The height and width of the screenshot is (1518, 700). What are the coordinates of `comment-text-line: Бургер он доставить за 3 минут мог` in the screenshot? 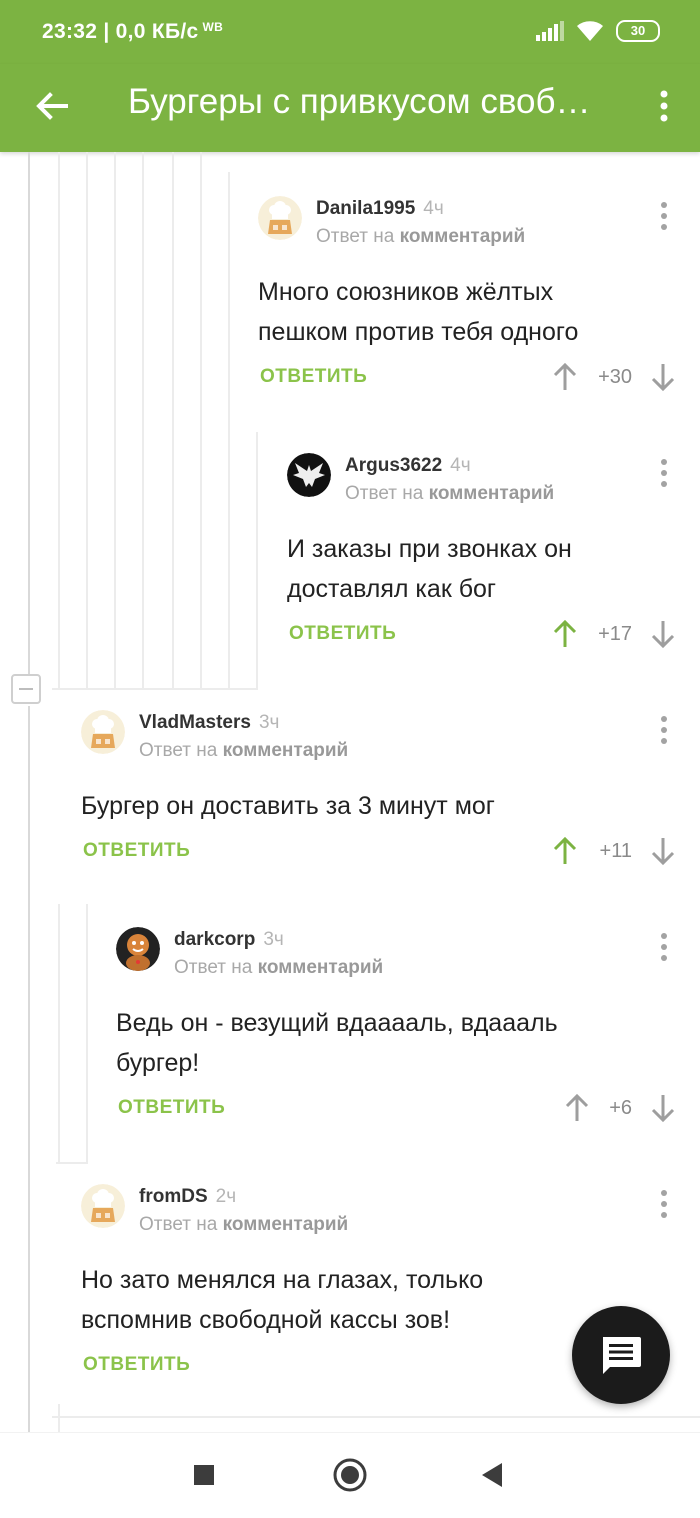 It's located at (288, 806).